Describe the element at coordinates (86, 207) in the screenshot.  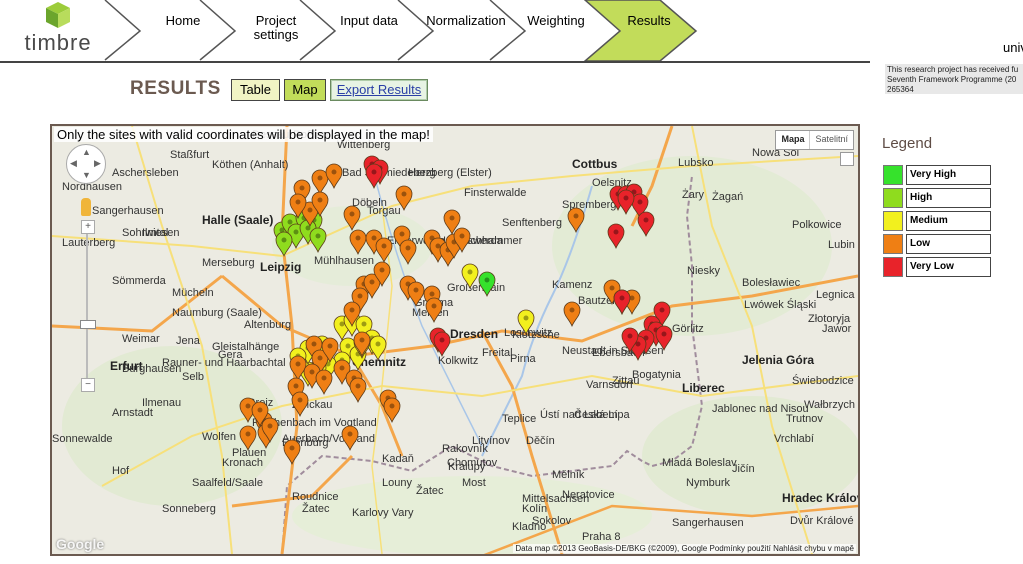
I see `street-view-pegman-icon` at that location.